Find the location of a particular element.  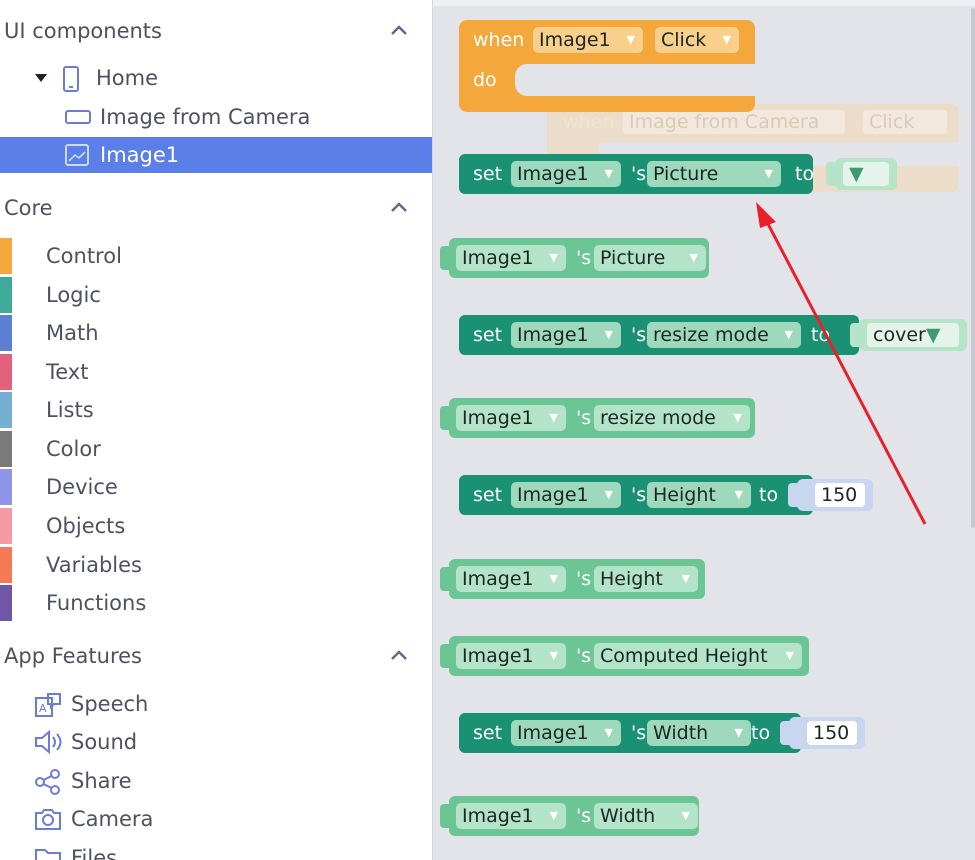

feature-item-speech: A Speech is located at coordinates (216, 704).